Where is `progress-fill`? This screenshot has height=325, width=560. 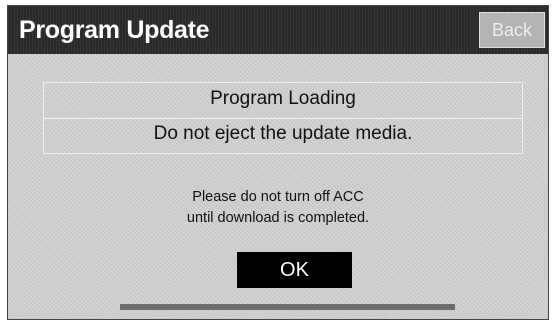
progress-fill is located at coordinates (287, 307).